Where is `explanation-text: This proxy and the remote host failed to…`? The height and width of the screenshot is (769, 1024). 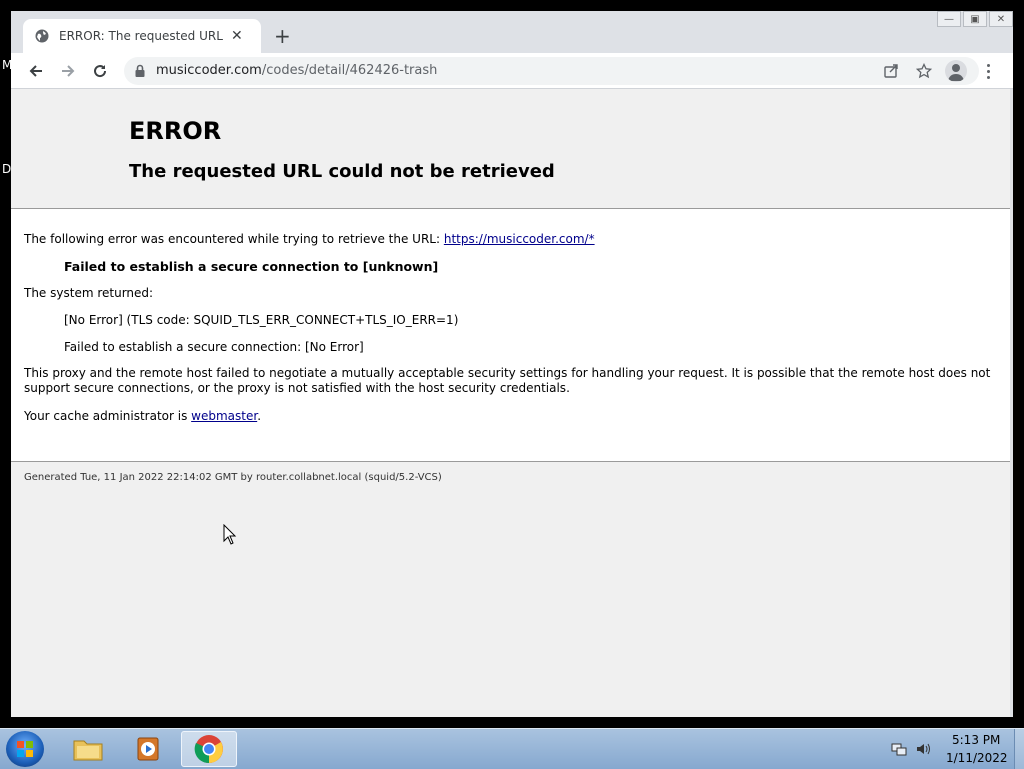
explanation-text: This proxy and the remote host failed to… is located at coordinates (507, 380).